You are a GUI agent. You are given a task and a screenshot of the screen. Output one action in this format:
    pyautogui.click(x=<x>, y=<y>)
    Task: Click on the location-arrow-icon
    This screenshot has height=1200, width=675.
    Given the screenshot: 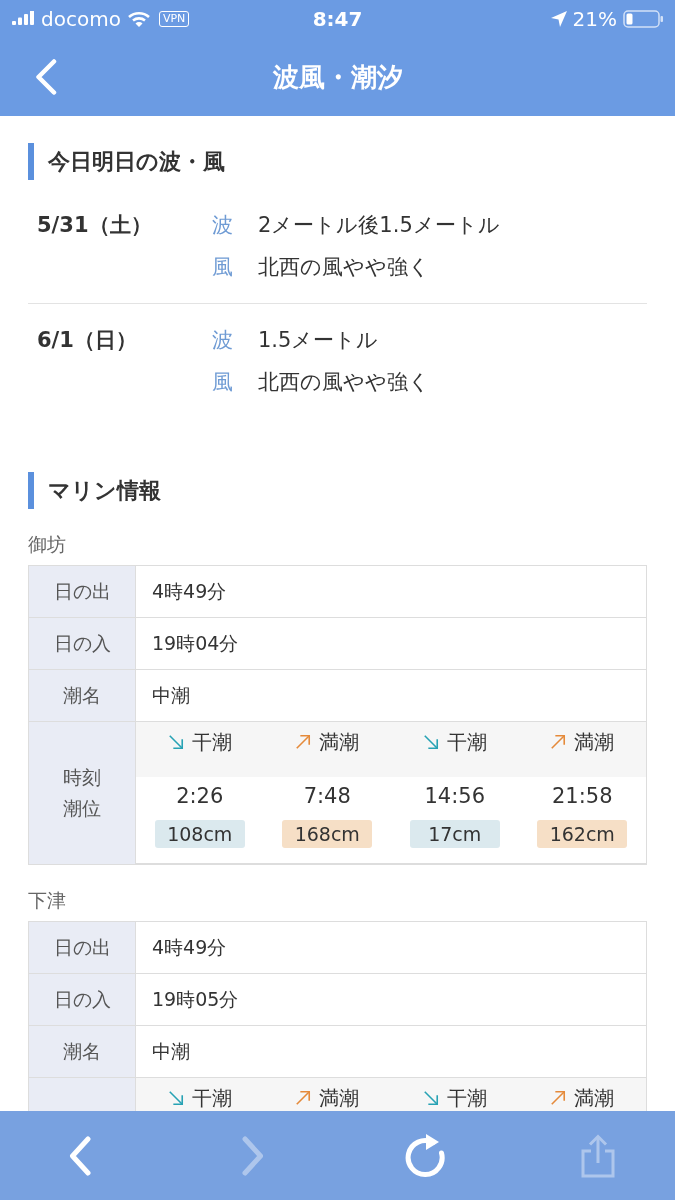 What is the action you would take?
    pyautogui.click(x=558, y=19)
    